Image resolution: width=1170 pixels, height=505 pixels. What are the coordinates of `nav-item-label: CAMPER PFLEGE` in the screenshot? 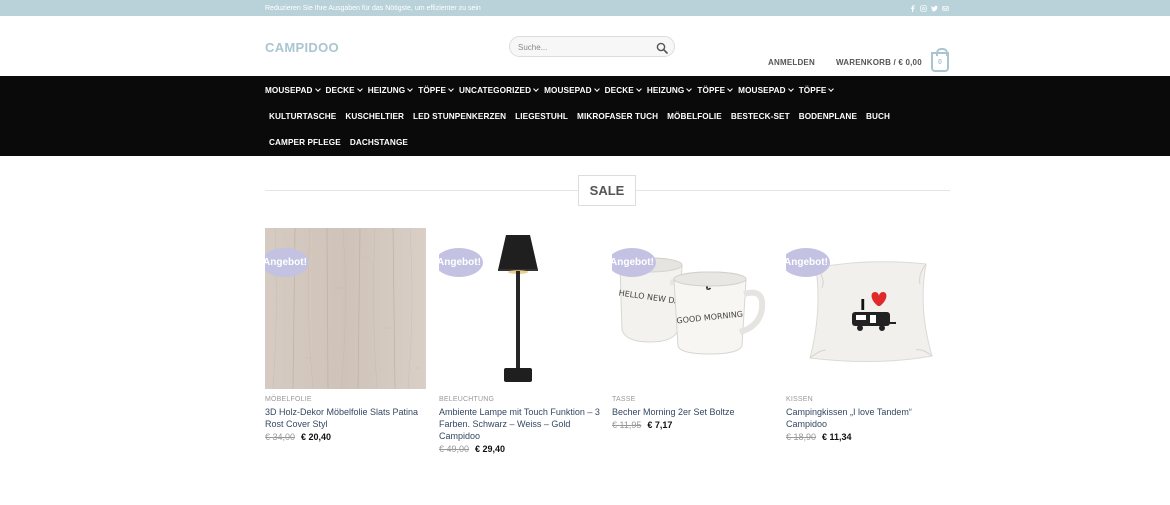 It's located at (305, 142).